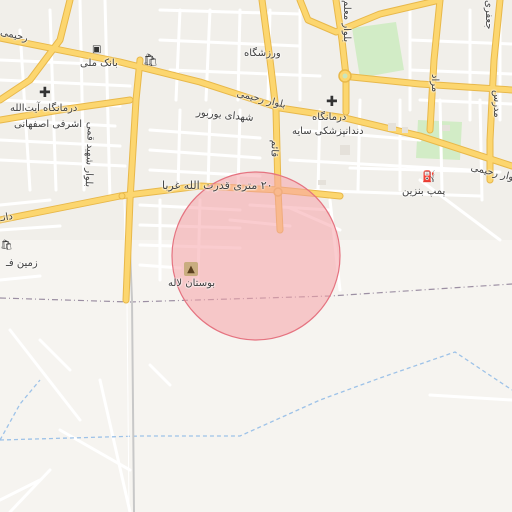 The width and height of the screenshot is (512, 512). What do you see at coordinates (99, 63) in the screenshot?
I see `label-bank-melli: بانک ملی` at bounding box center [99, 63].